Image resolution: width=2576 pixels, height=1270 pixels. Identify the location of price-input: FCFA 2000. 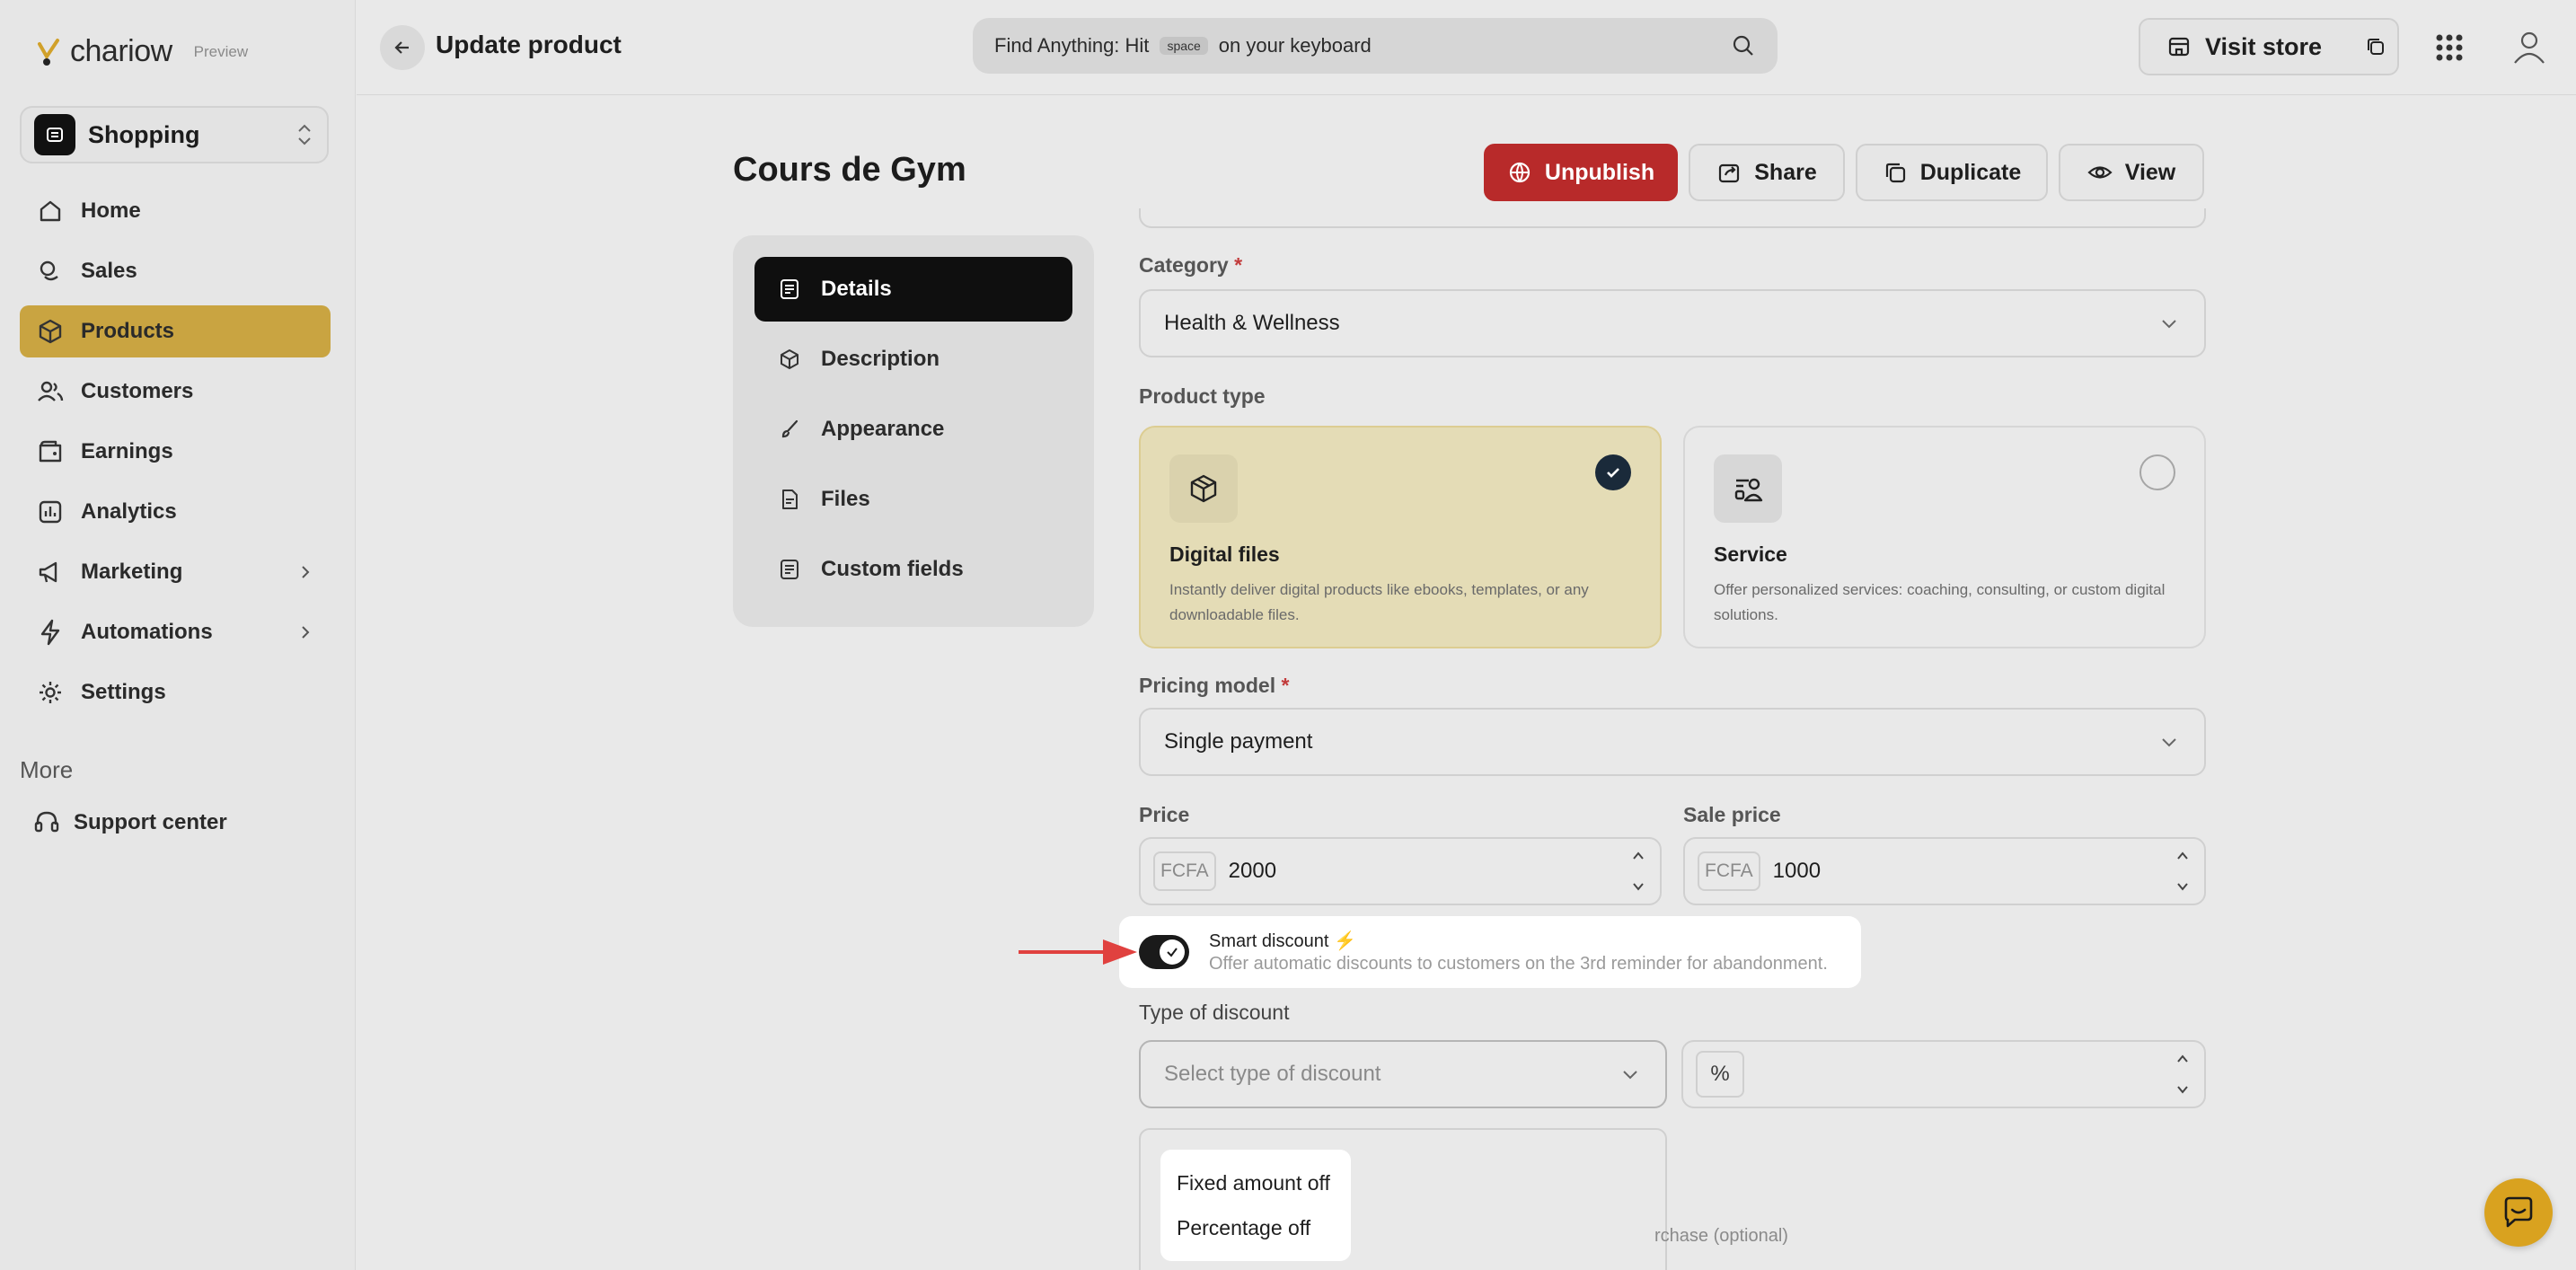
(1400, 871).